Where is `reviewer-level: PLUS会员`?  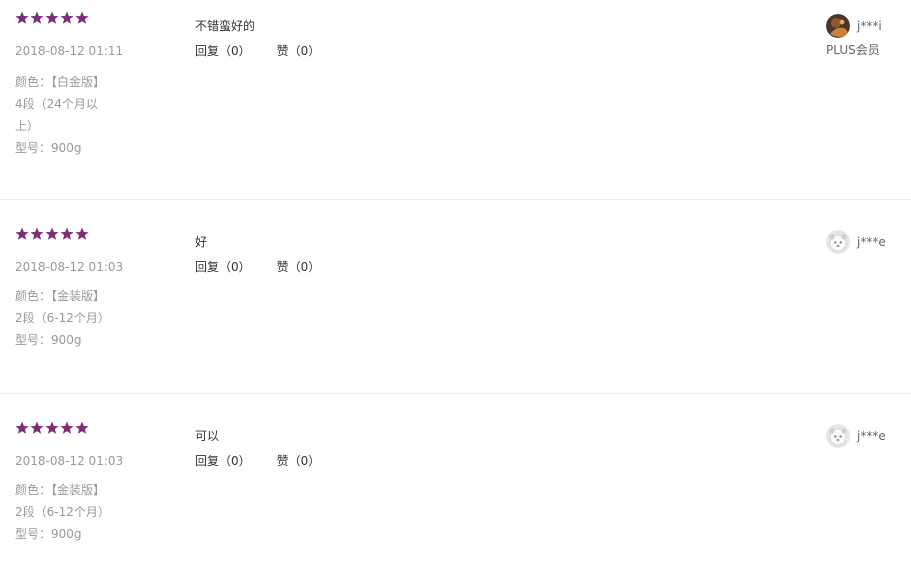
reviewer-level: PLUS会员 is located at coordinates (853, 50).